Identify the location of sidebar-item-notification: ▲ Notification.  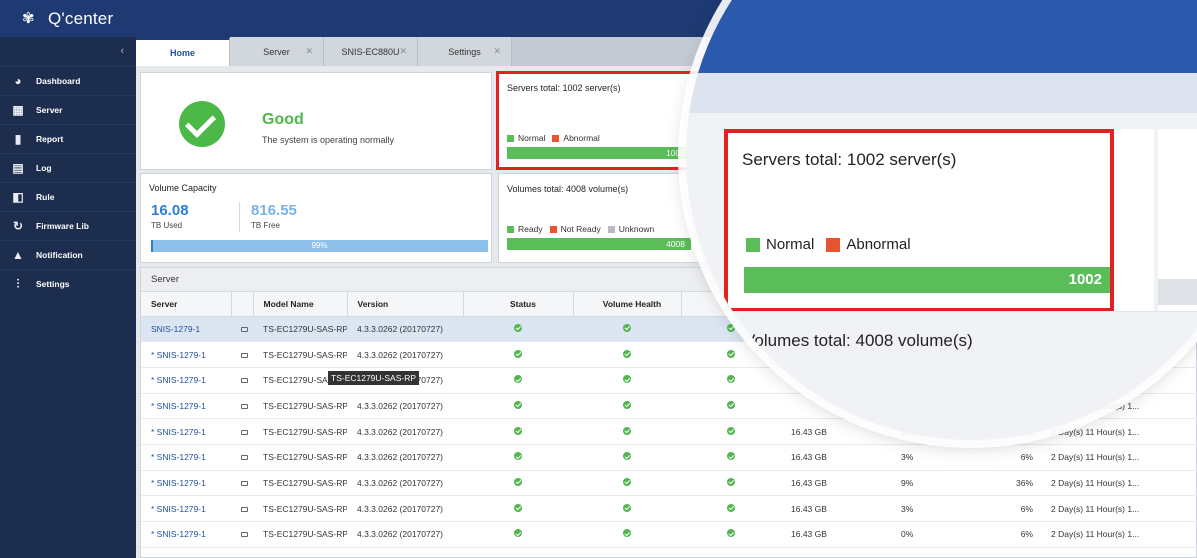
(68, 254).